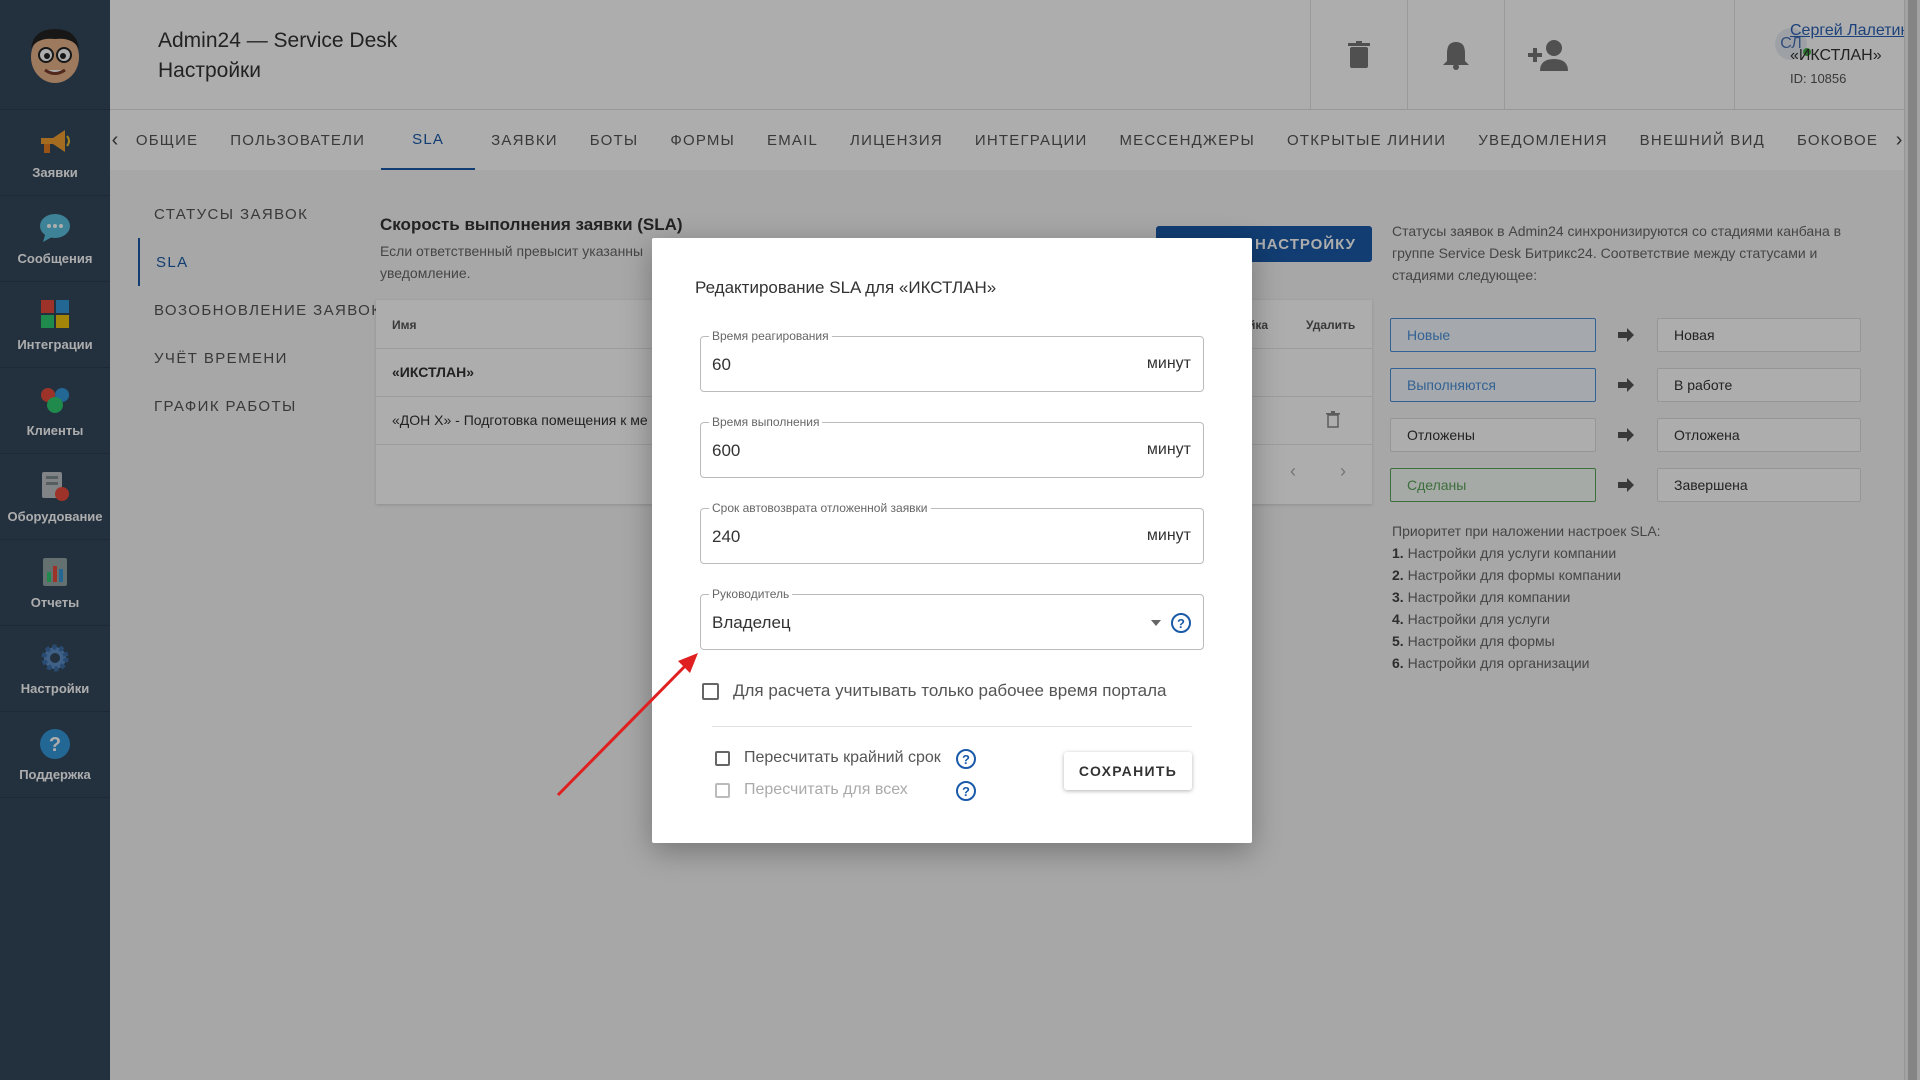 This screenshot has height=1080, width=1920. Describe the element at coordinates (820, 508) in the screenshot. I see `field-label: Срок автовозврата отложенной заявки` at that location.